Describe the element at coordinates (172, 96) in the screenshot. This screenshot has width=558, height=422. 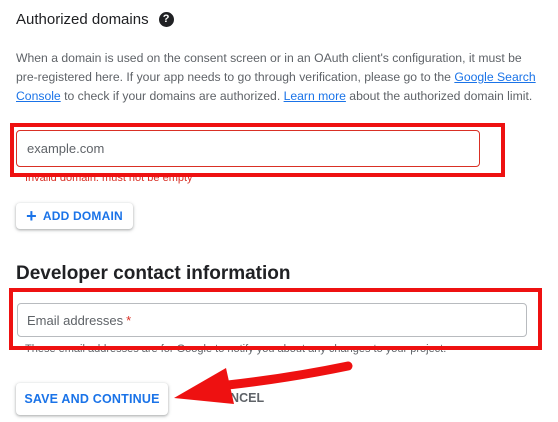
I see `description-text-2: to check if your domains are authorized.` at that location.